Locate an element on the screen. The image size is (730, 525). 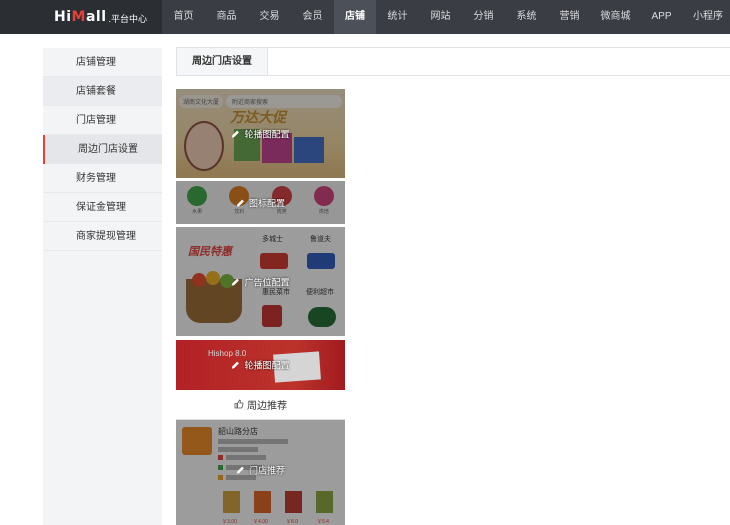
brand-logo: HiMall .平台中心 is located at coordinates (81, 17).